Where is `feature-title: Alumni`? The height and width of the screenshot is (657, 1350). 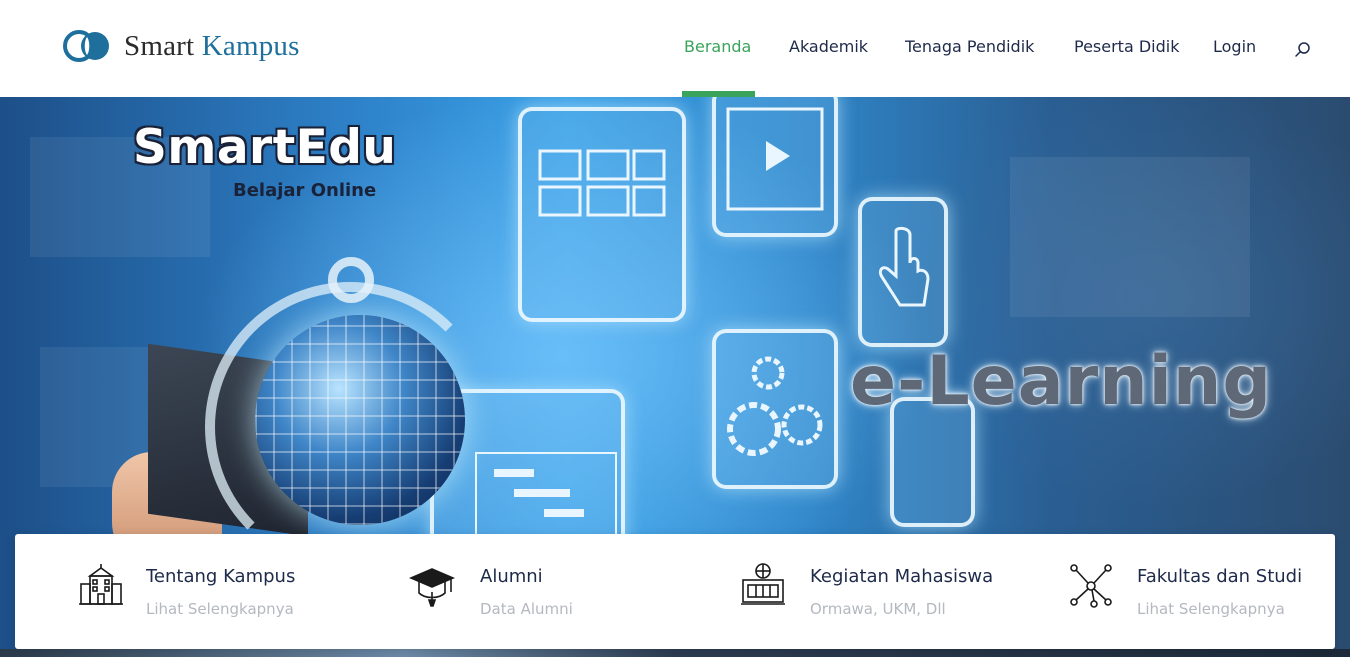 feature-title: Alumni is located at coordinates (511, 576).